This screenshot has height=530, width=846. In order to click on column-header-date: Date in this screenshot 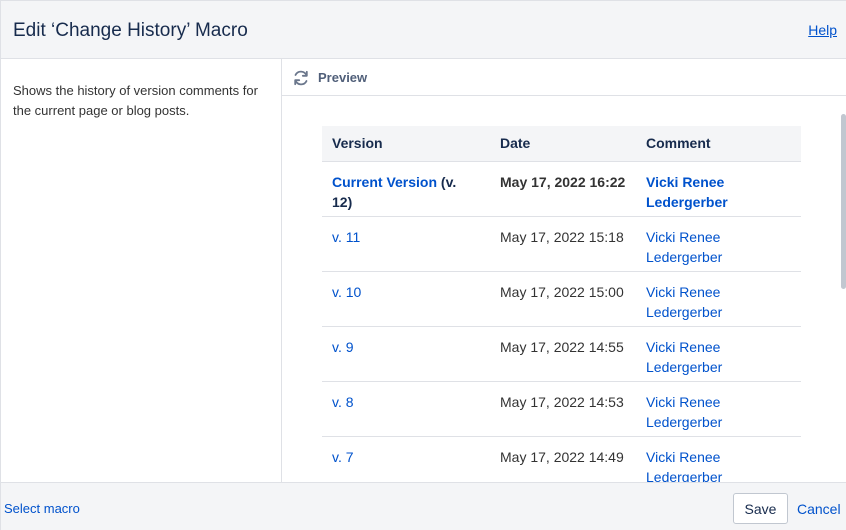, I will do `click(563, 144)`.